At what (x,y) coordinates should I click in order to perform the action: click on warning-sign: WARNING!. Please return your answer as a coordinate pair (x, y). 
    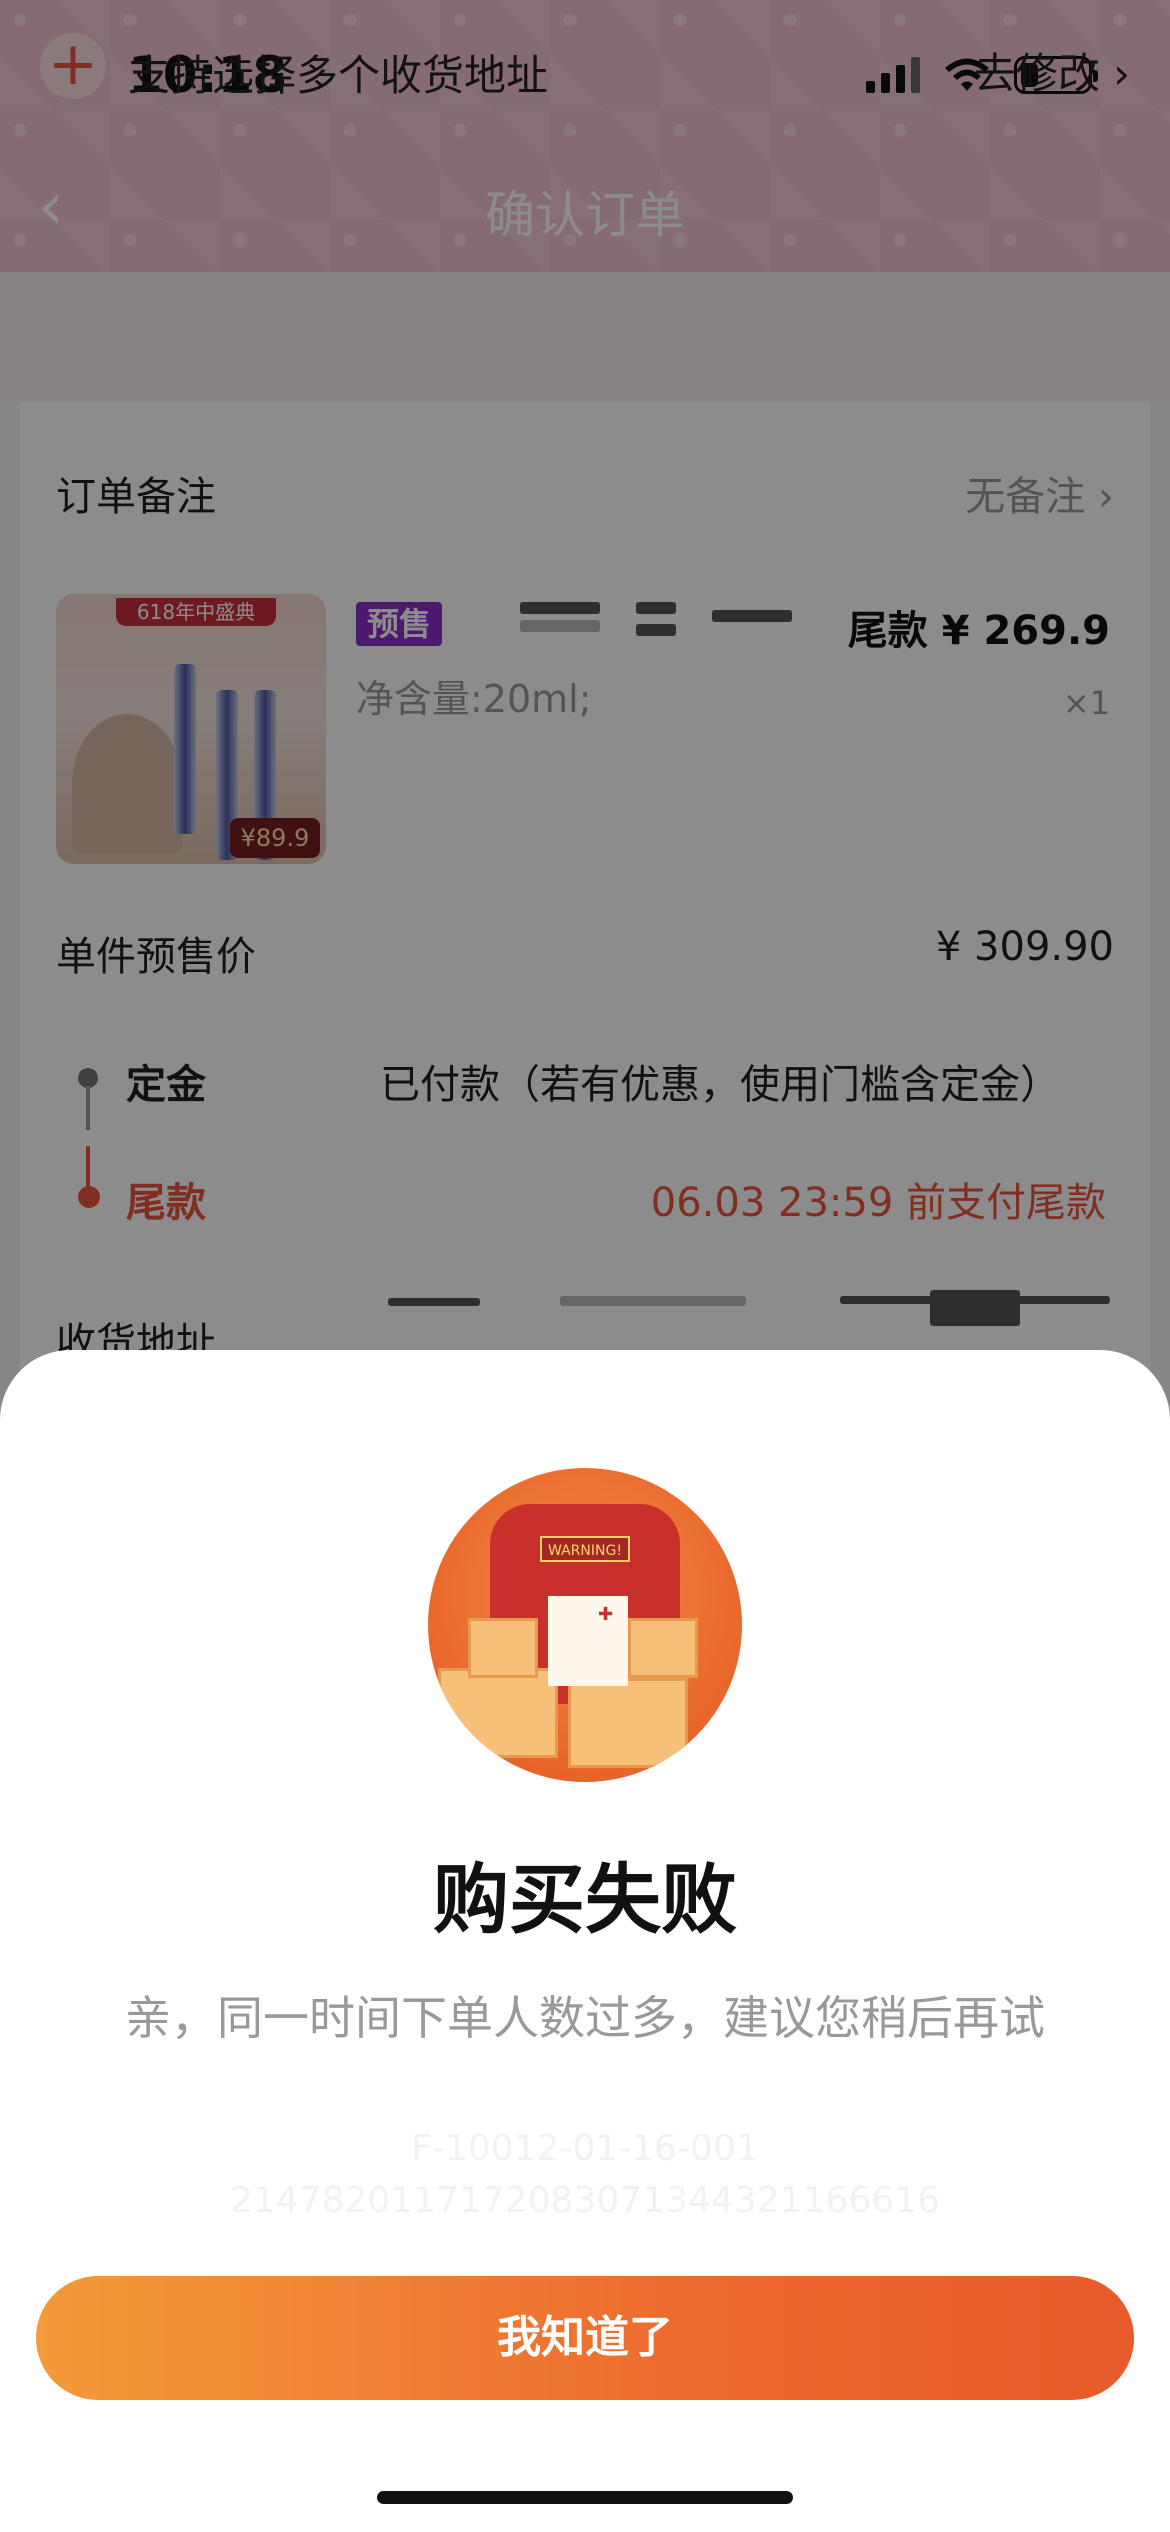
    Looking at the image, I should click on (585, 1549).